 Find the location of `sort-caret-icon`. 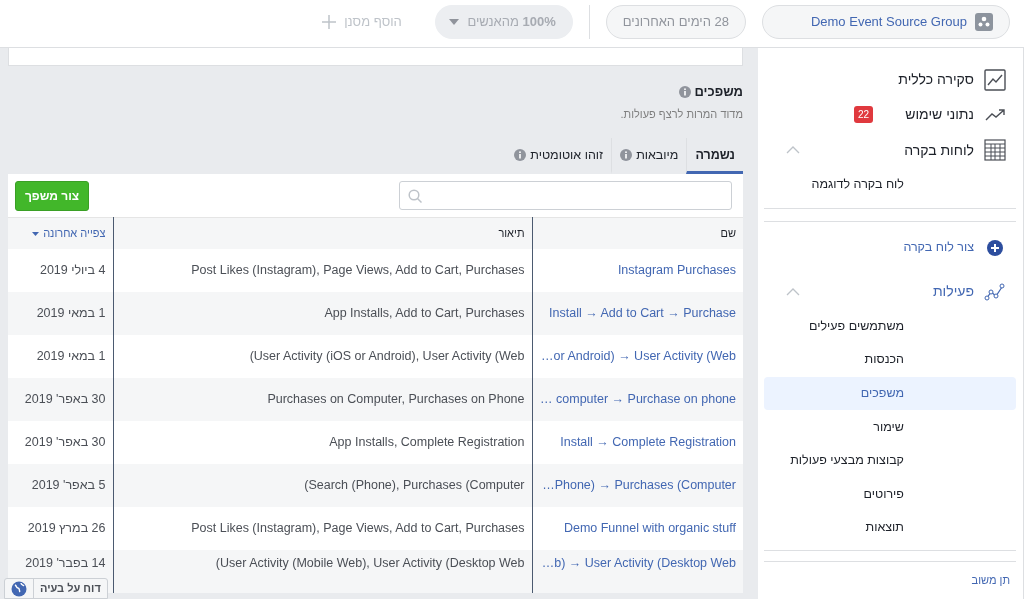

sort-caret-icon is located at coordinates (36, 233).